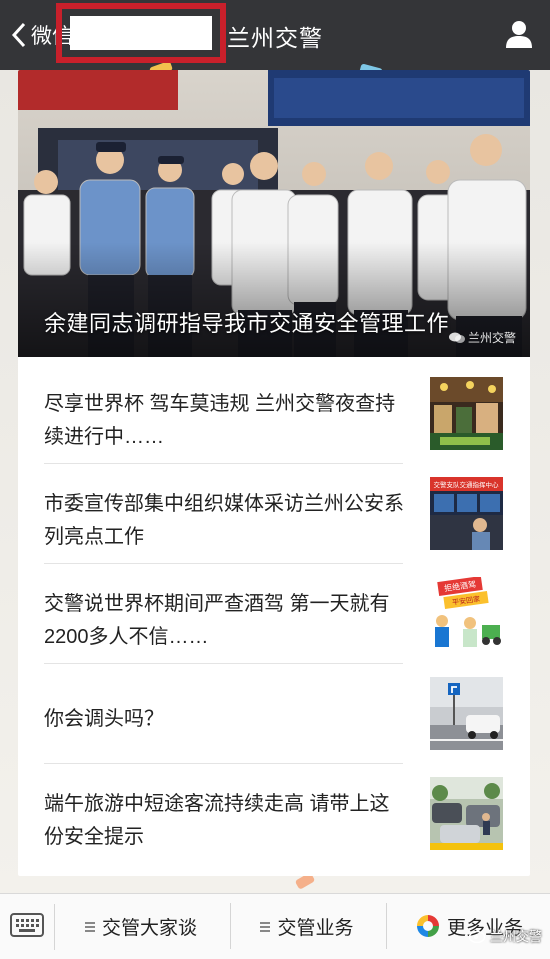 The image size is (550, 959). What do you see at coordinates (247, 323) in the screenshot?
I see `hero-caption: 余建同志调研指导我市交通安全管理工作` at bounding box center [247, 323].